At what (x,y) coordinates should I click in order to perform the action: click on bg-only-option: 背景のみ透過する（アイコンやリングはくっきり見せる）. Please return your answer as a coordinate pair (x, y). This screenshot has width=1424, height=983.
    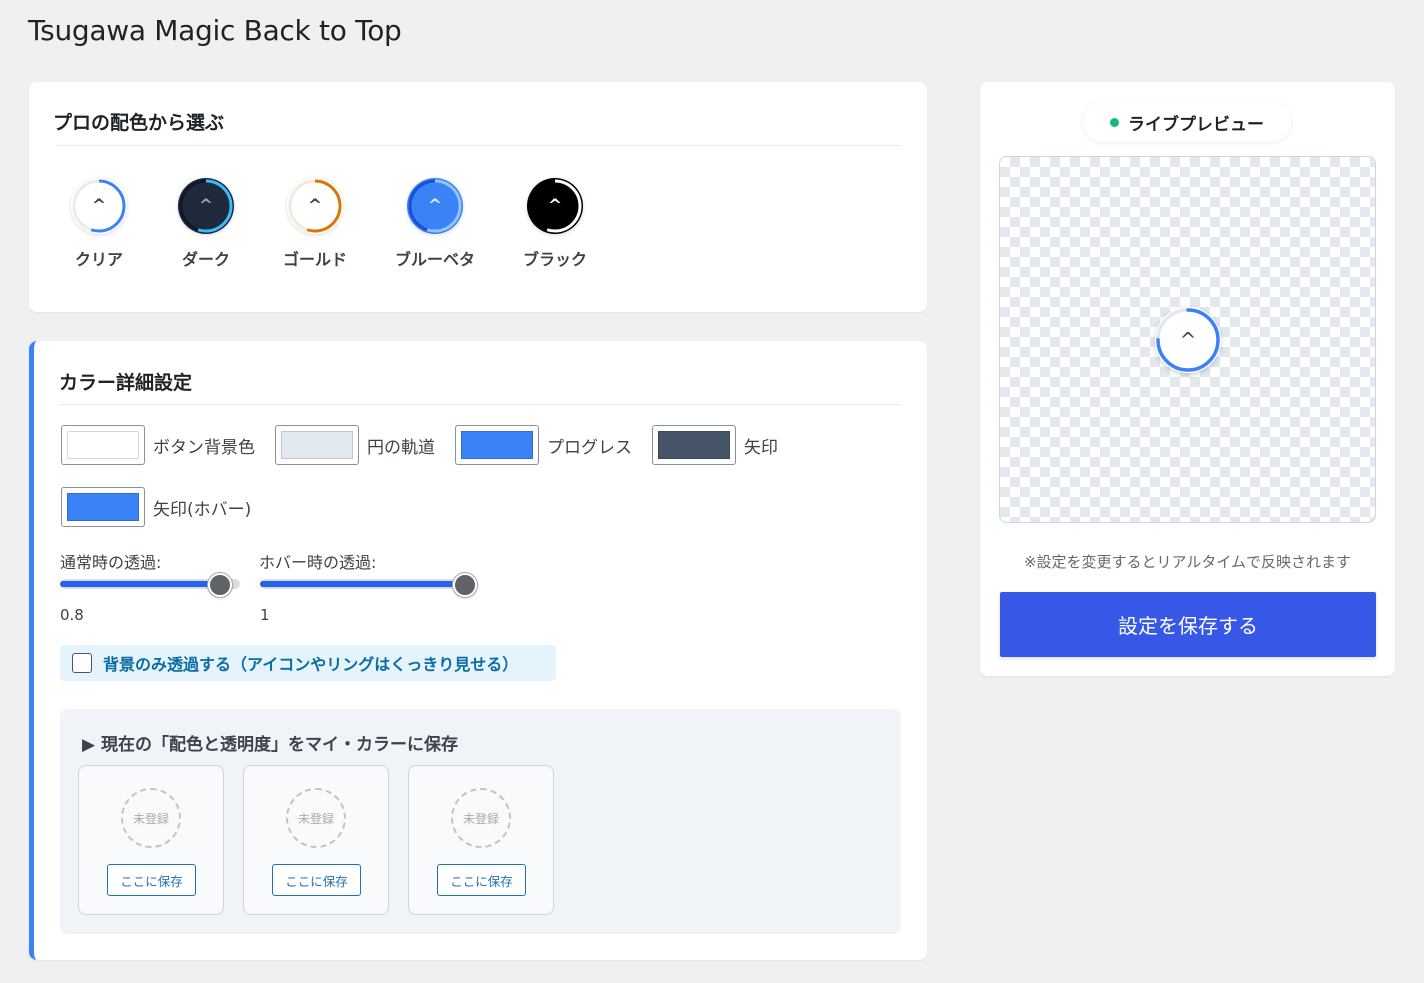
    Looking at the image, I should click on (308, 663).